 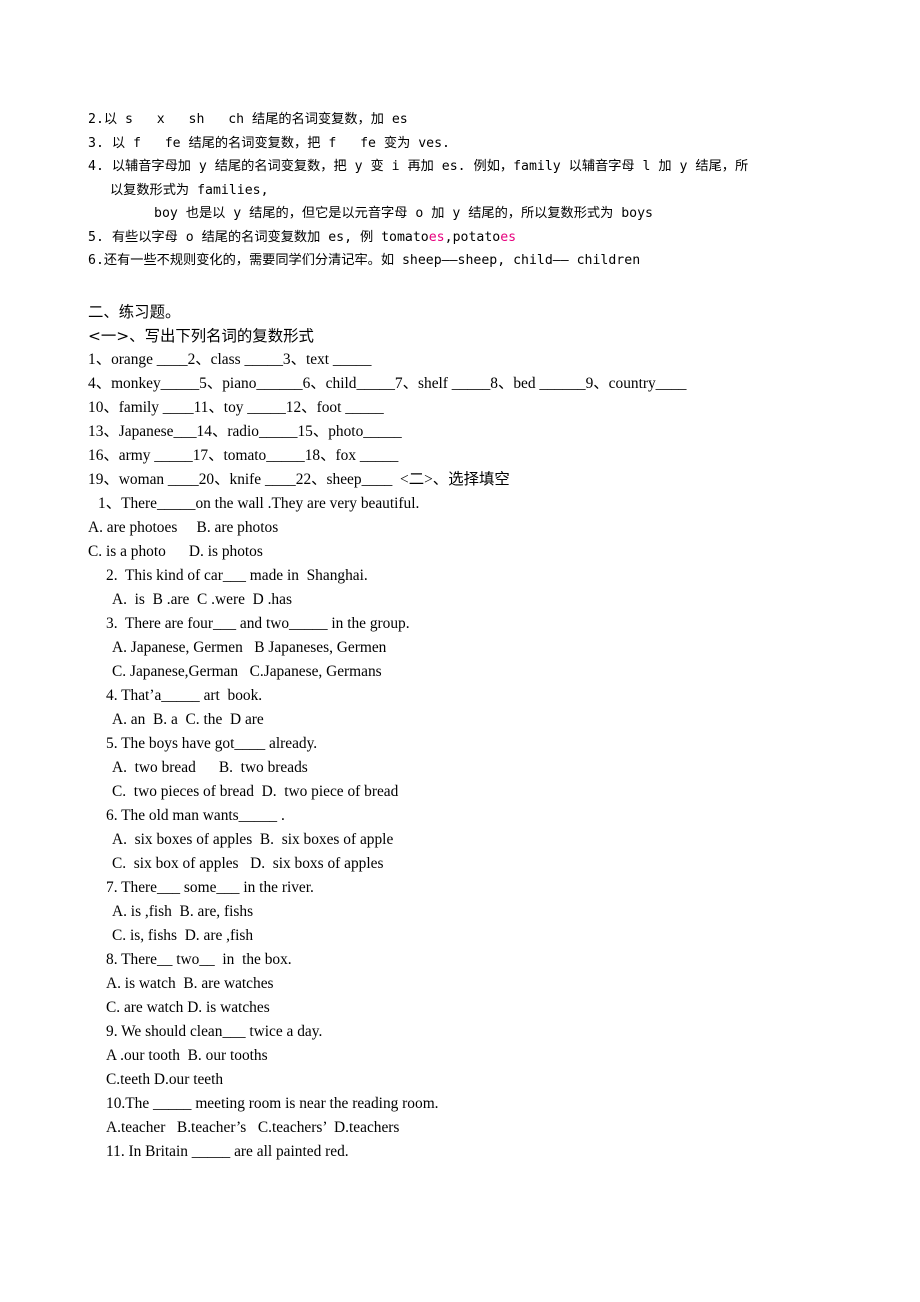 What do you see at coordinates (210, 887) in the screenshot?
I see `mc-question-7-stem: 7. There___ some___ in the river.` at bounding box center [210, 887].